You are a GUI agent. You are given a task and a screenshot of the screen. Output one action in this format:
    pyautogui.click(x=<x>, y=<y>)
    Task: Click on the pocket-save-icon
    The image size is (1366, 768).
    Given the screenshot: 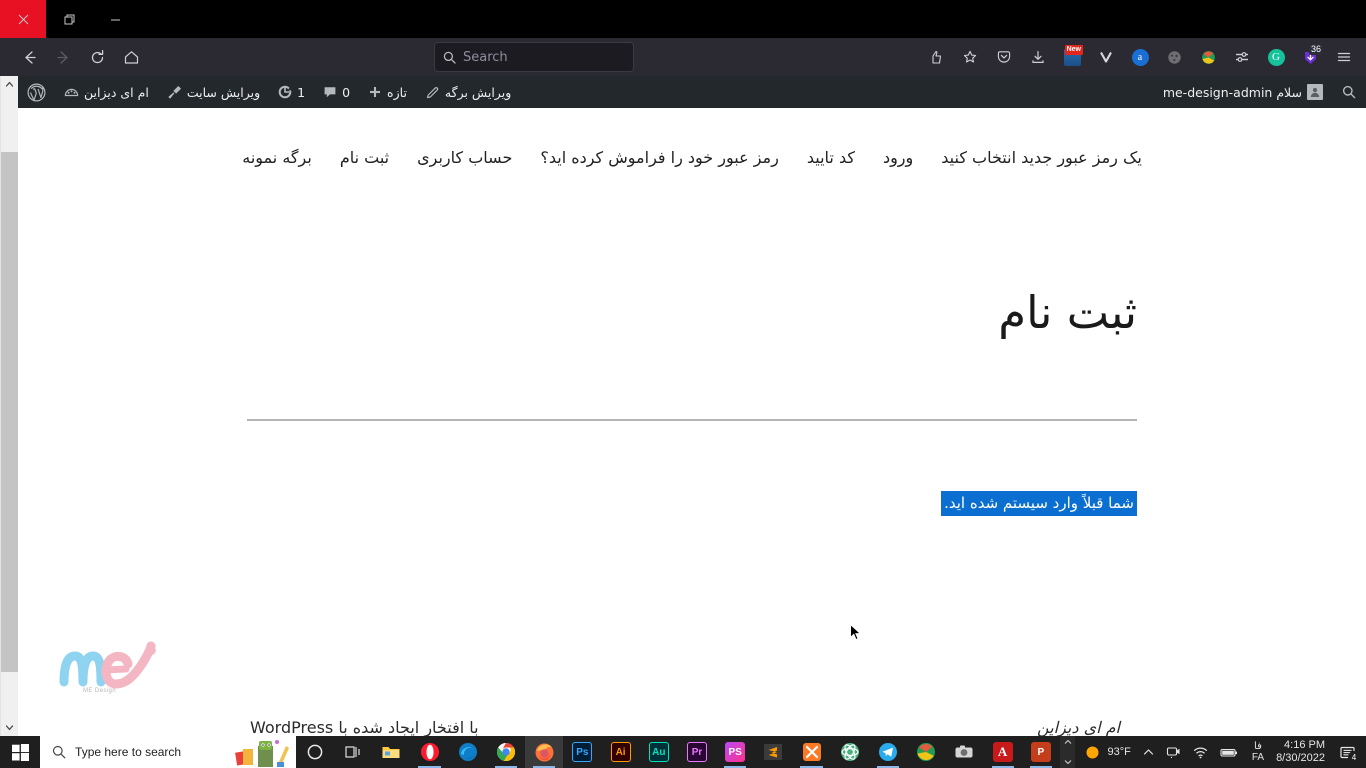 What is the action you would take?
    pyautogui.click(x=936, y=57)
    